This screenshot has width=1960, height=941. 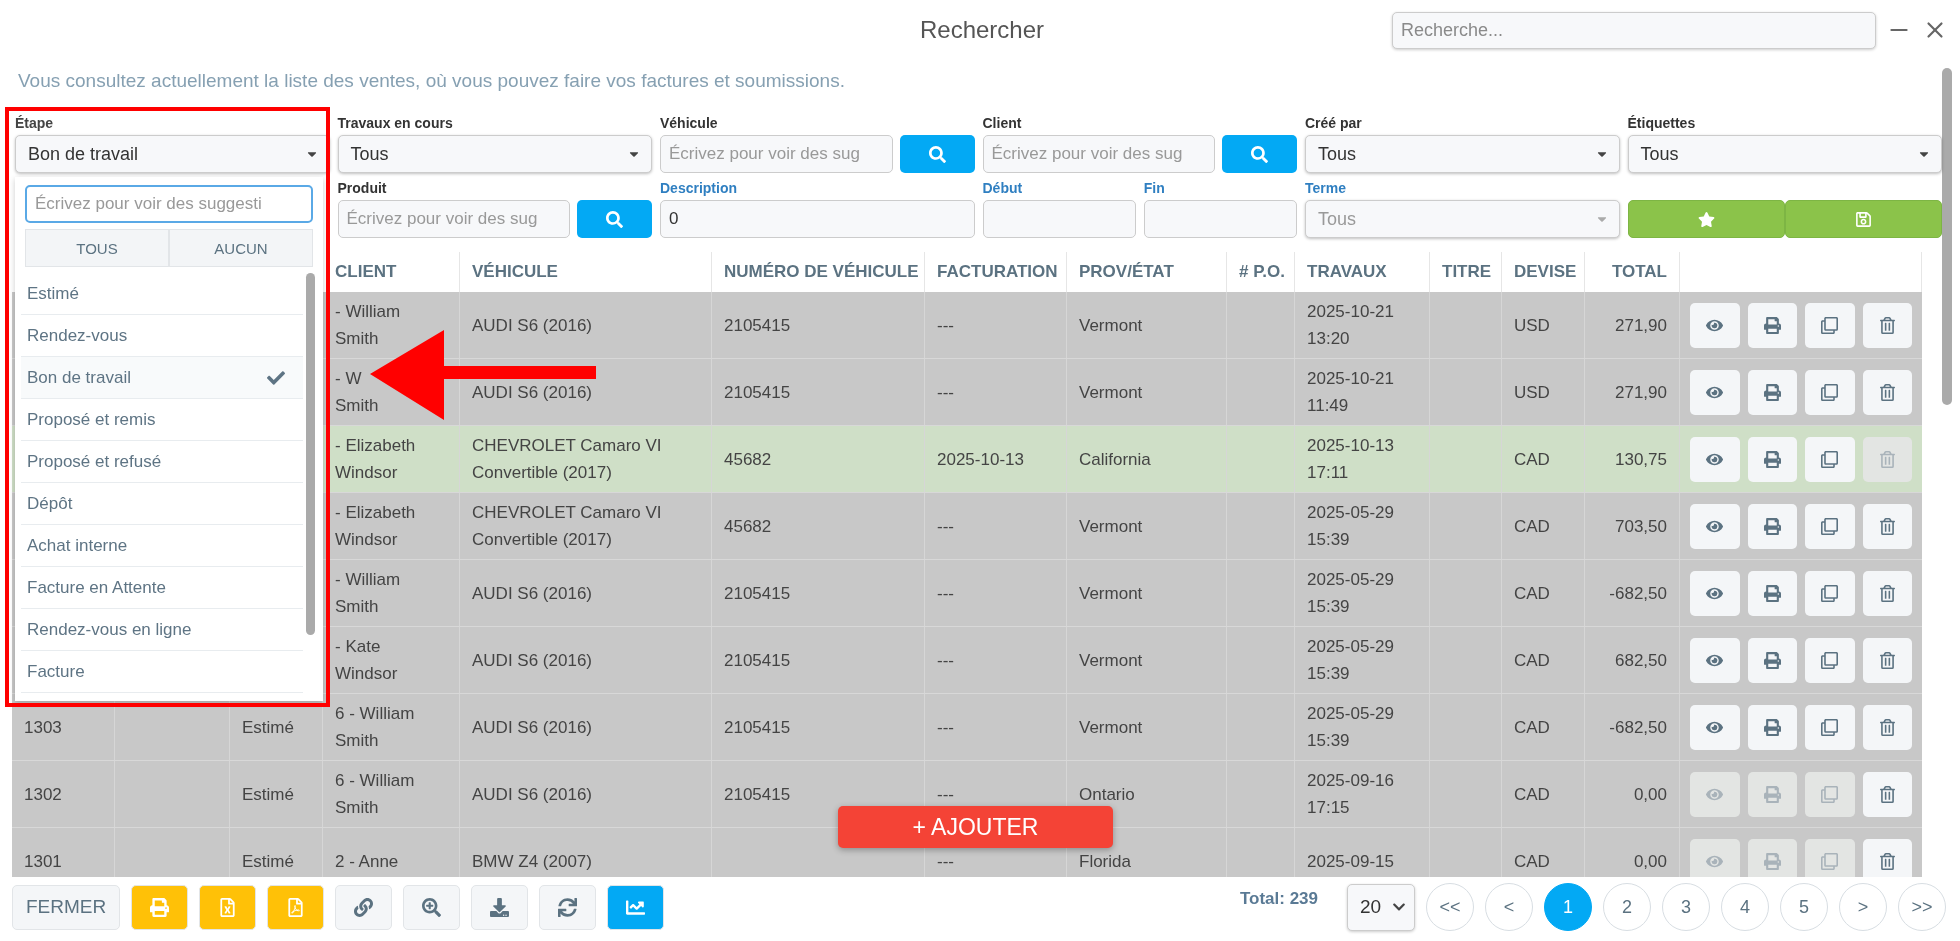 I want to click on page-button: 1, so click(x=1568, y=907).